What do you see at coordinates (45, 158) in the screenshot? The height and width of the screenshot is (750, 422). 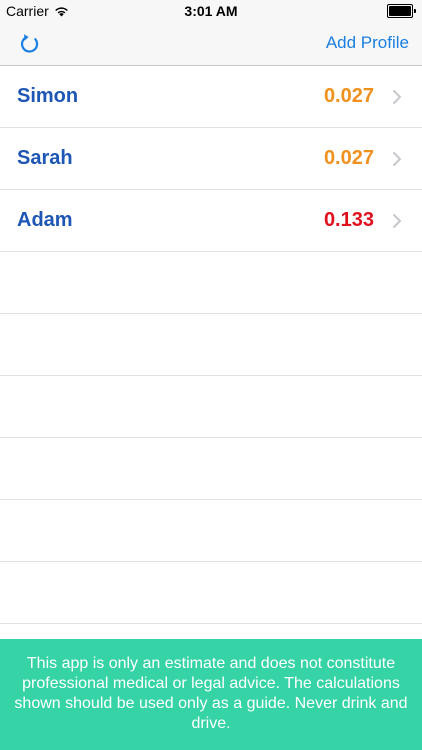 I see `profile-name: Sarah` at bounding box center [45, 158].